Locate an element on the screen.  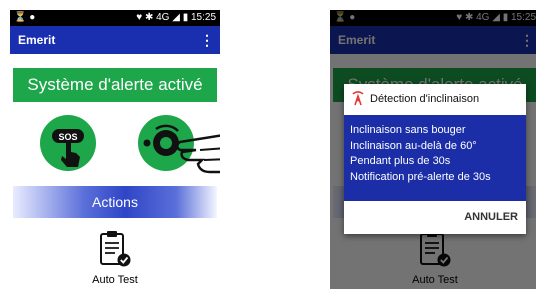
dialog-footer: ANNULER is located at coordinates (435, 217).